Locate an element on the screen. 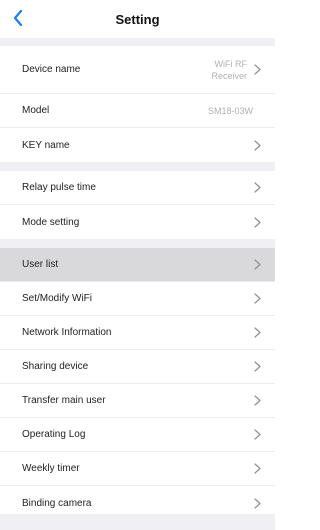  row-set-modify-wifi: Set/Modify WiFi is located at coordinates (137, 299).